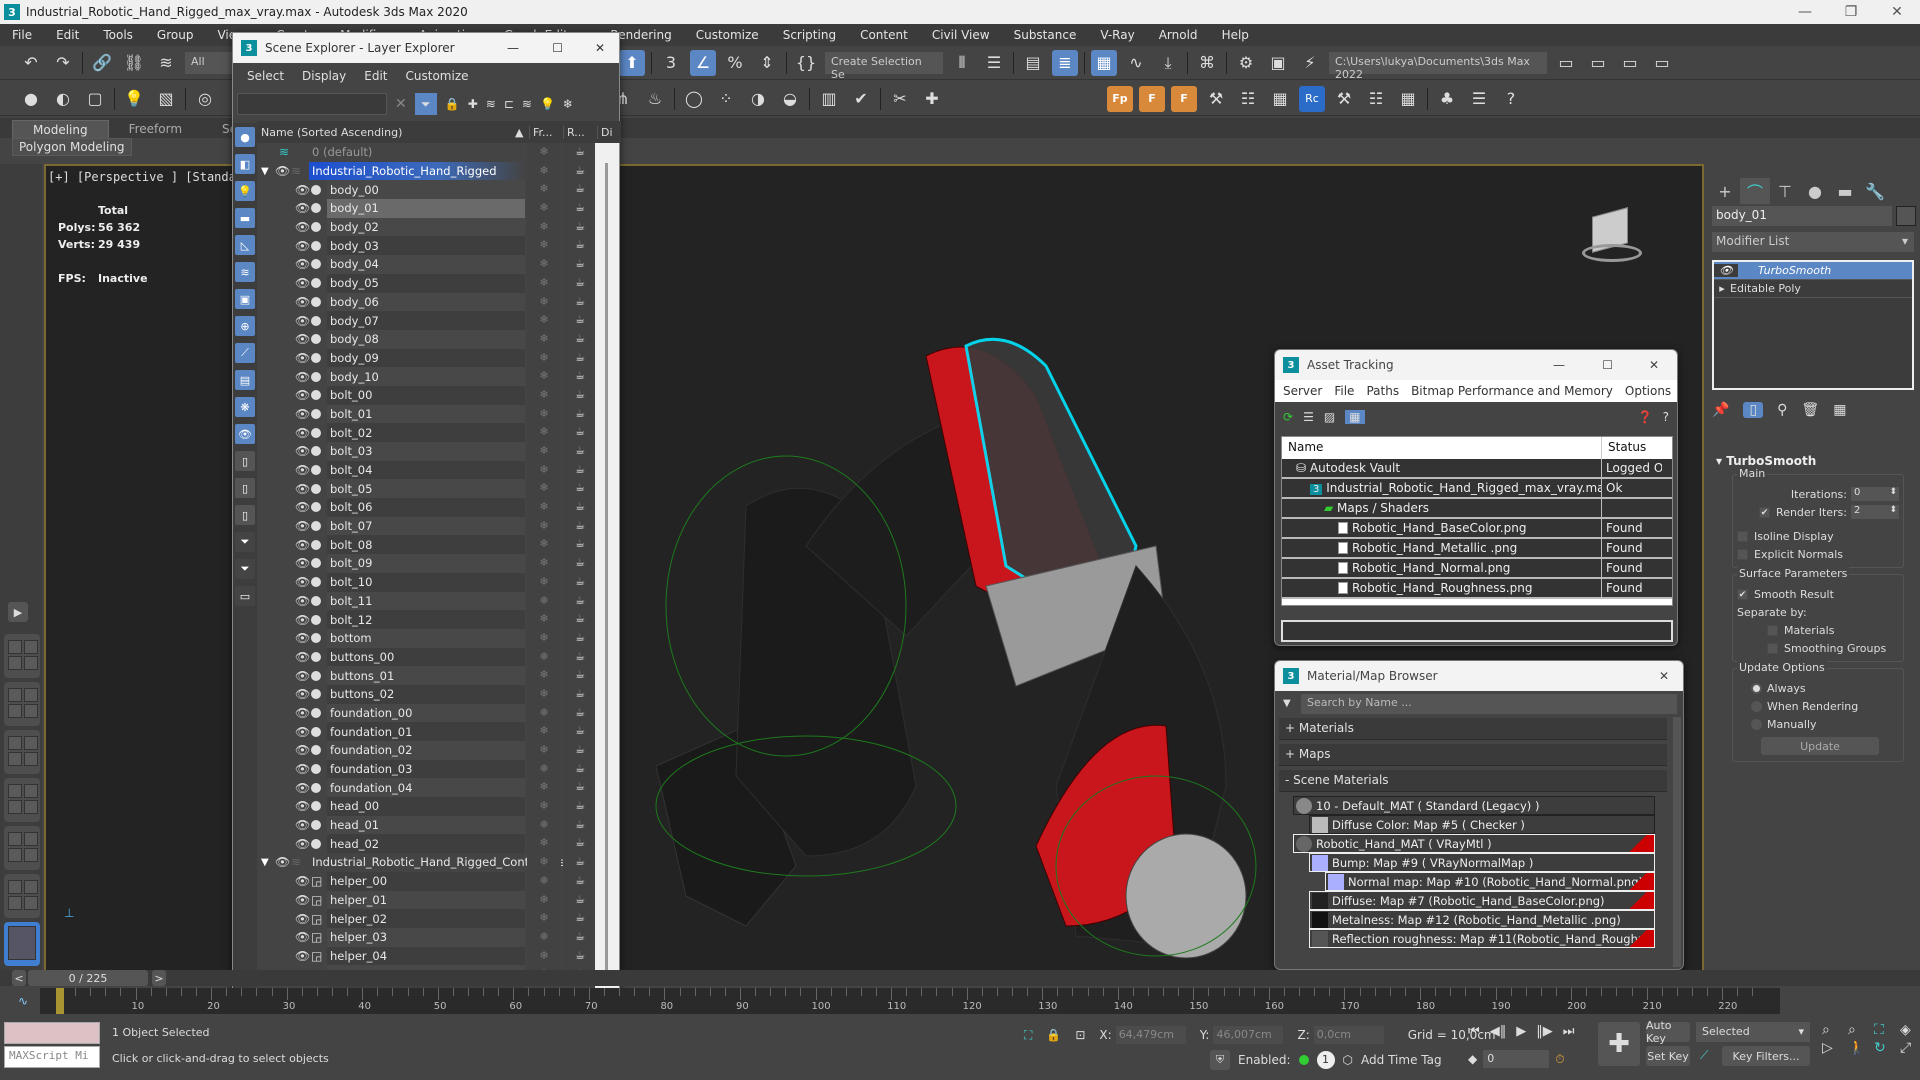 Image resolution: width=1920 pixels, height=1080 pixels. Describe the element at coordinates (427, 956) in the screenshot. I see `helper-row: 👁 ◲ helper_04 ❄ ☕` at that location.